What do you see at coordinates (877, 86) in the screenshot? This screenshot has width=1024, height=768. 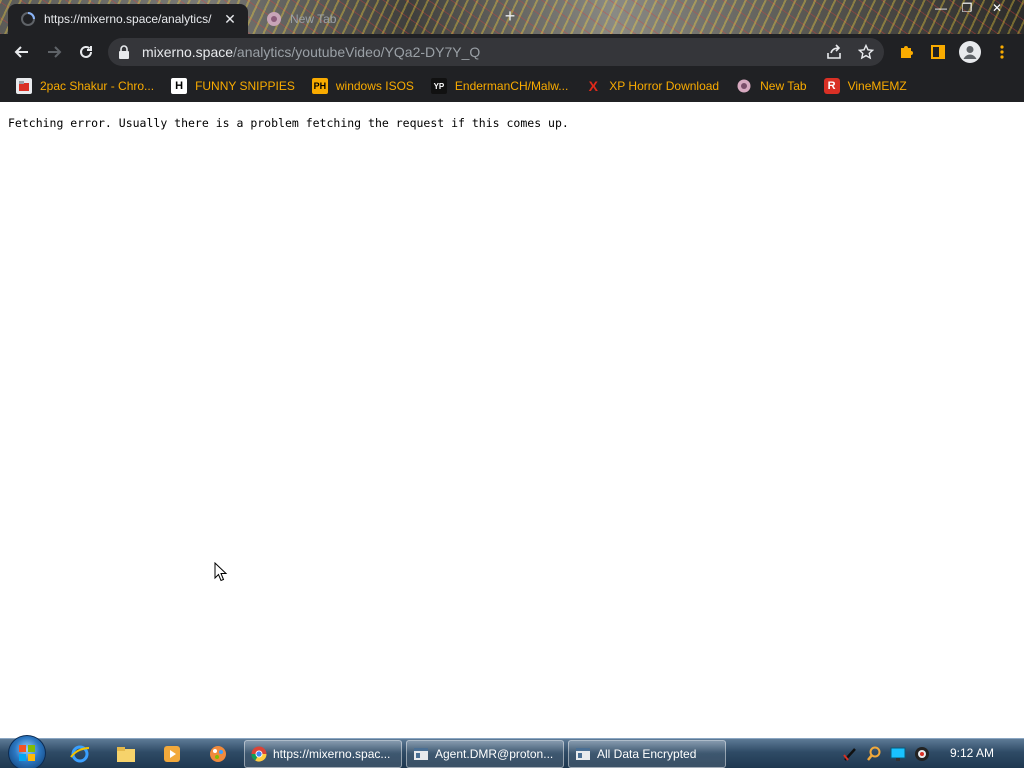 I see `bookmark-label: VineMEMZ` at bounding box center [877, 86].